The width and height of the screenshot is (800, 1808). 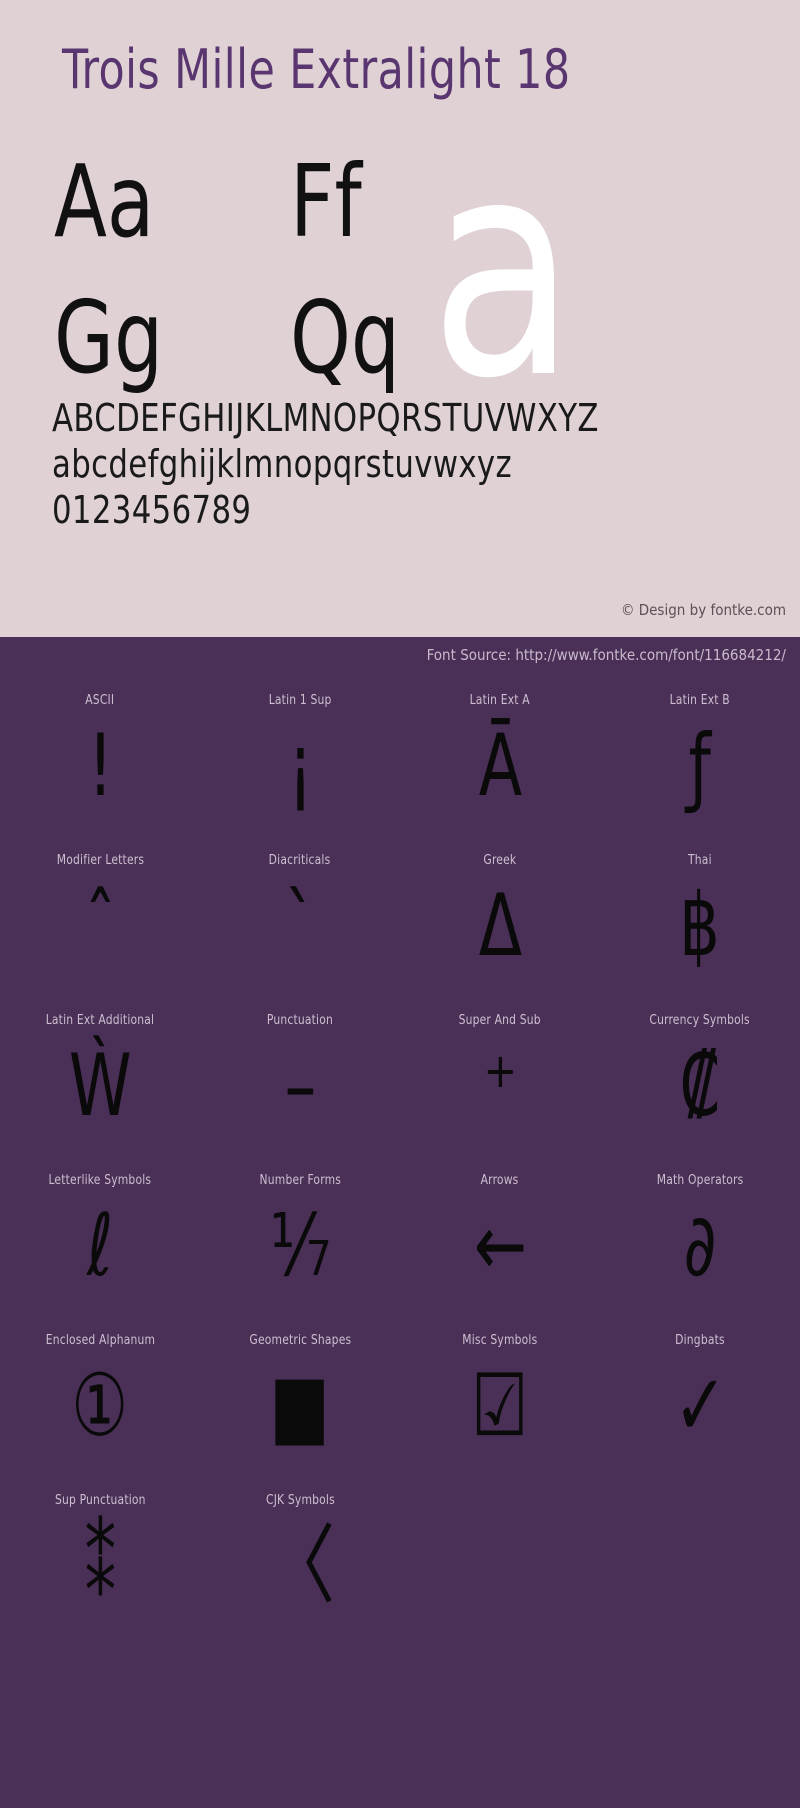 I want to click on unicode-block-glyph: ⁺, so click(x=500, y=1086).